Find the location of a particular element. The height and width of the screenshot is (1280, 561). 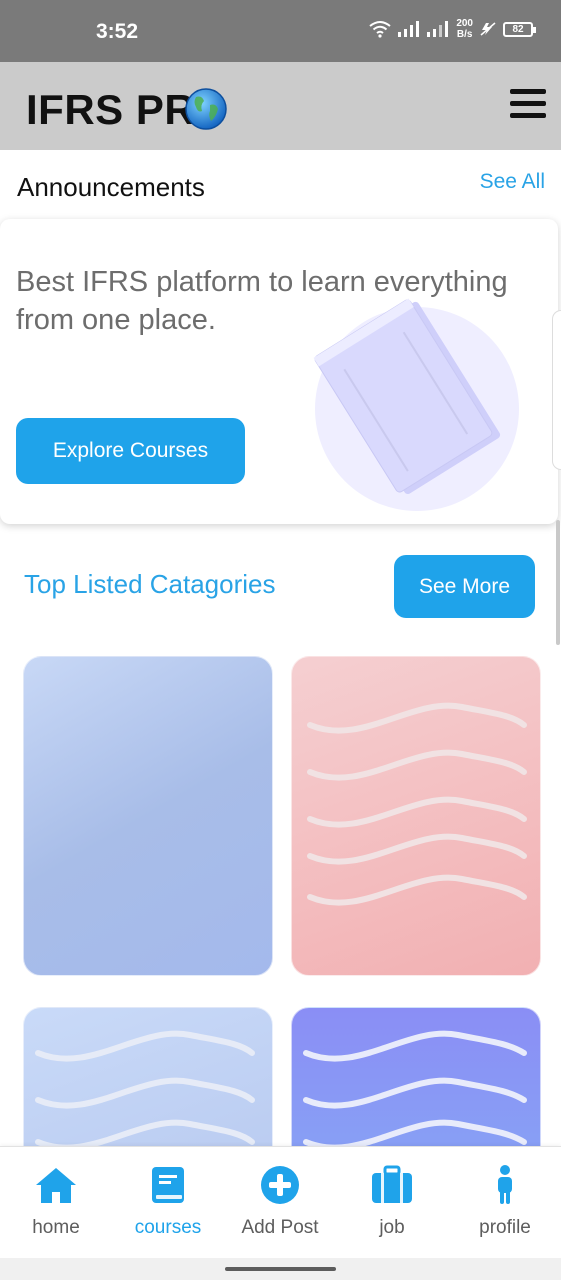

scrollbar is located at coordinates (558, 582).